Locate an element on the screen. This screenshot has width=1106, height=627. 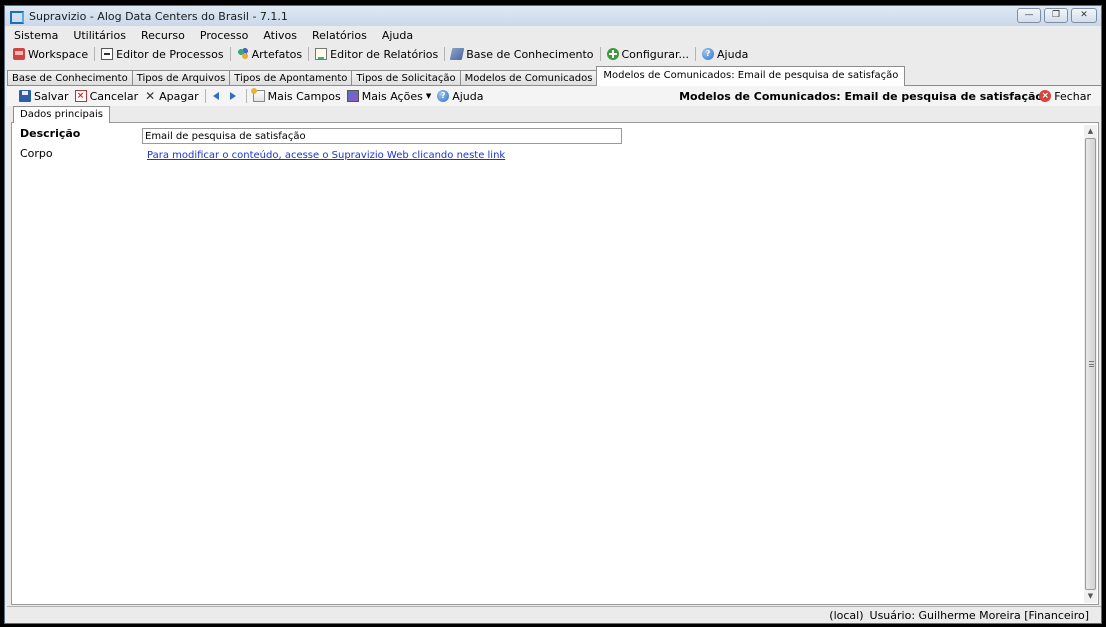
vertical-scrollbar: ▲ ▼ is located at coordinates (1090, 364).